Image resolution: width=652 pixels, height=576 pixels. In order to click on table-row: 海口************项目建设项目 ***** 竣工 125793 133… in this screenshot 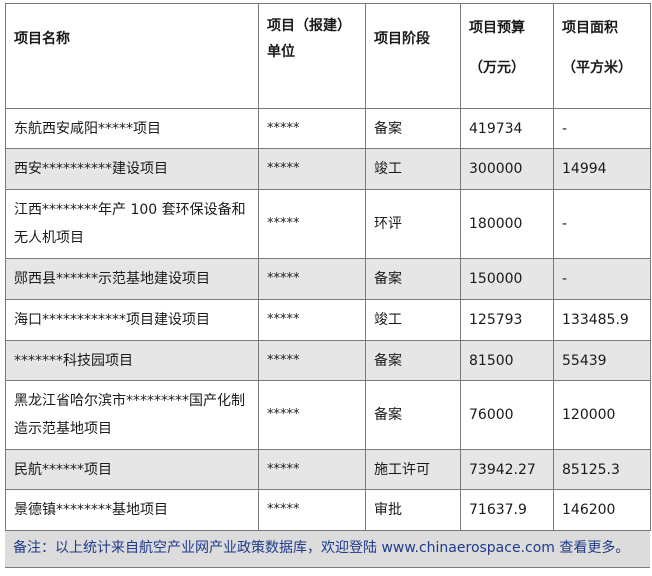, I will do `click(328, 320)`.